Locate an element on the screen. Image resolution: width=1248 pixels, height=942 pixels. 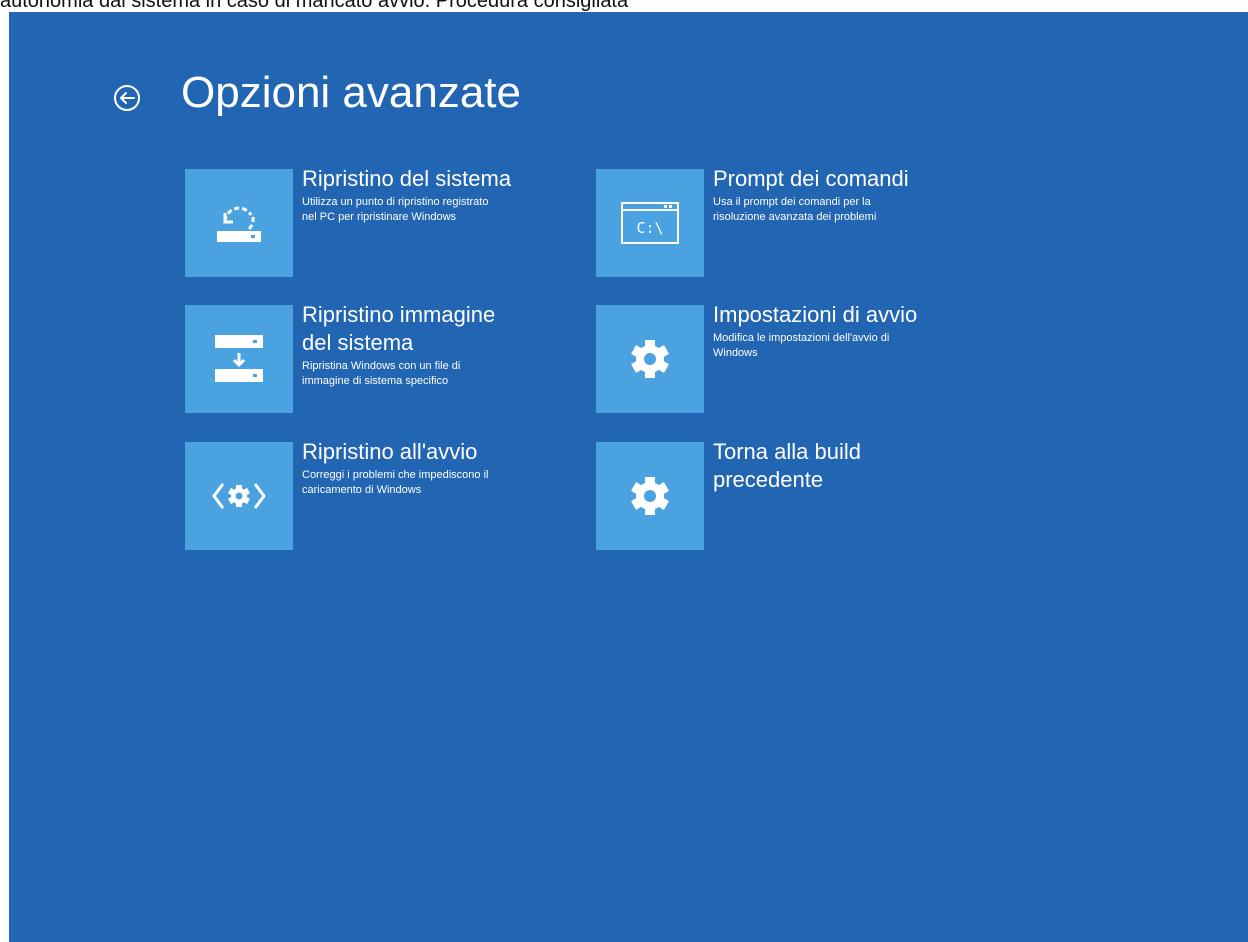
system-image-recovery-icon is located at coordinates (239, 358).